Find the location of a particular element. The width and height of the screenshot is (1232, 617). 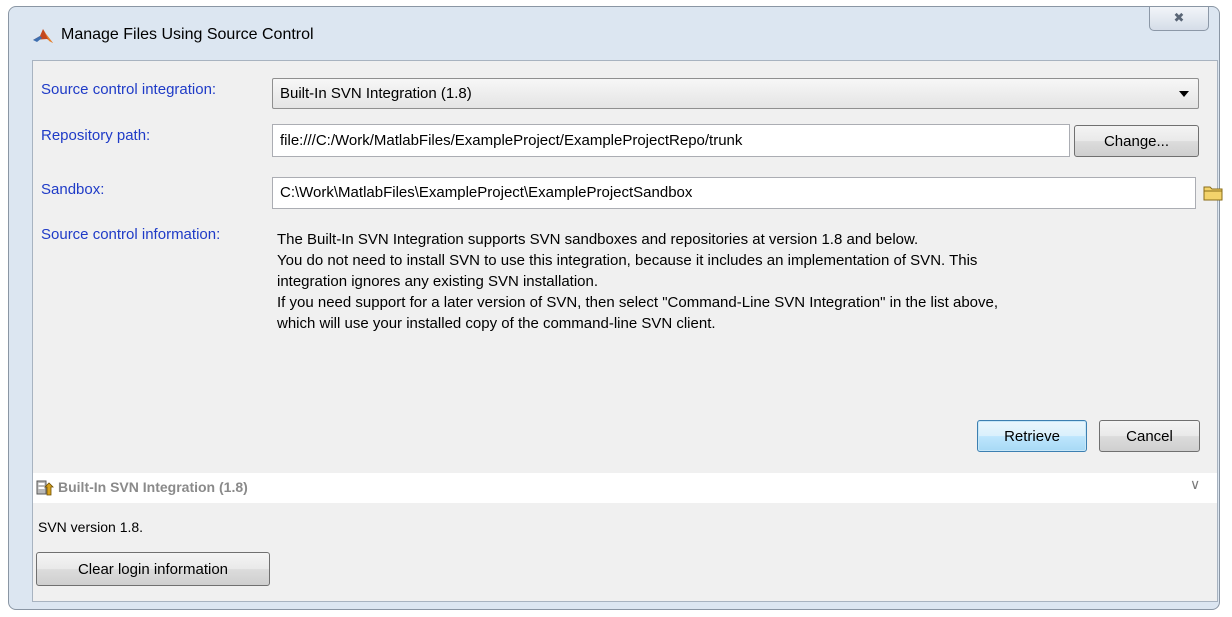

repository-label: Repository path: is located at coordinates (96, 135).